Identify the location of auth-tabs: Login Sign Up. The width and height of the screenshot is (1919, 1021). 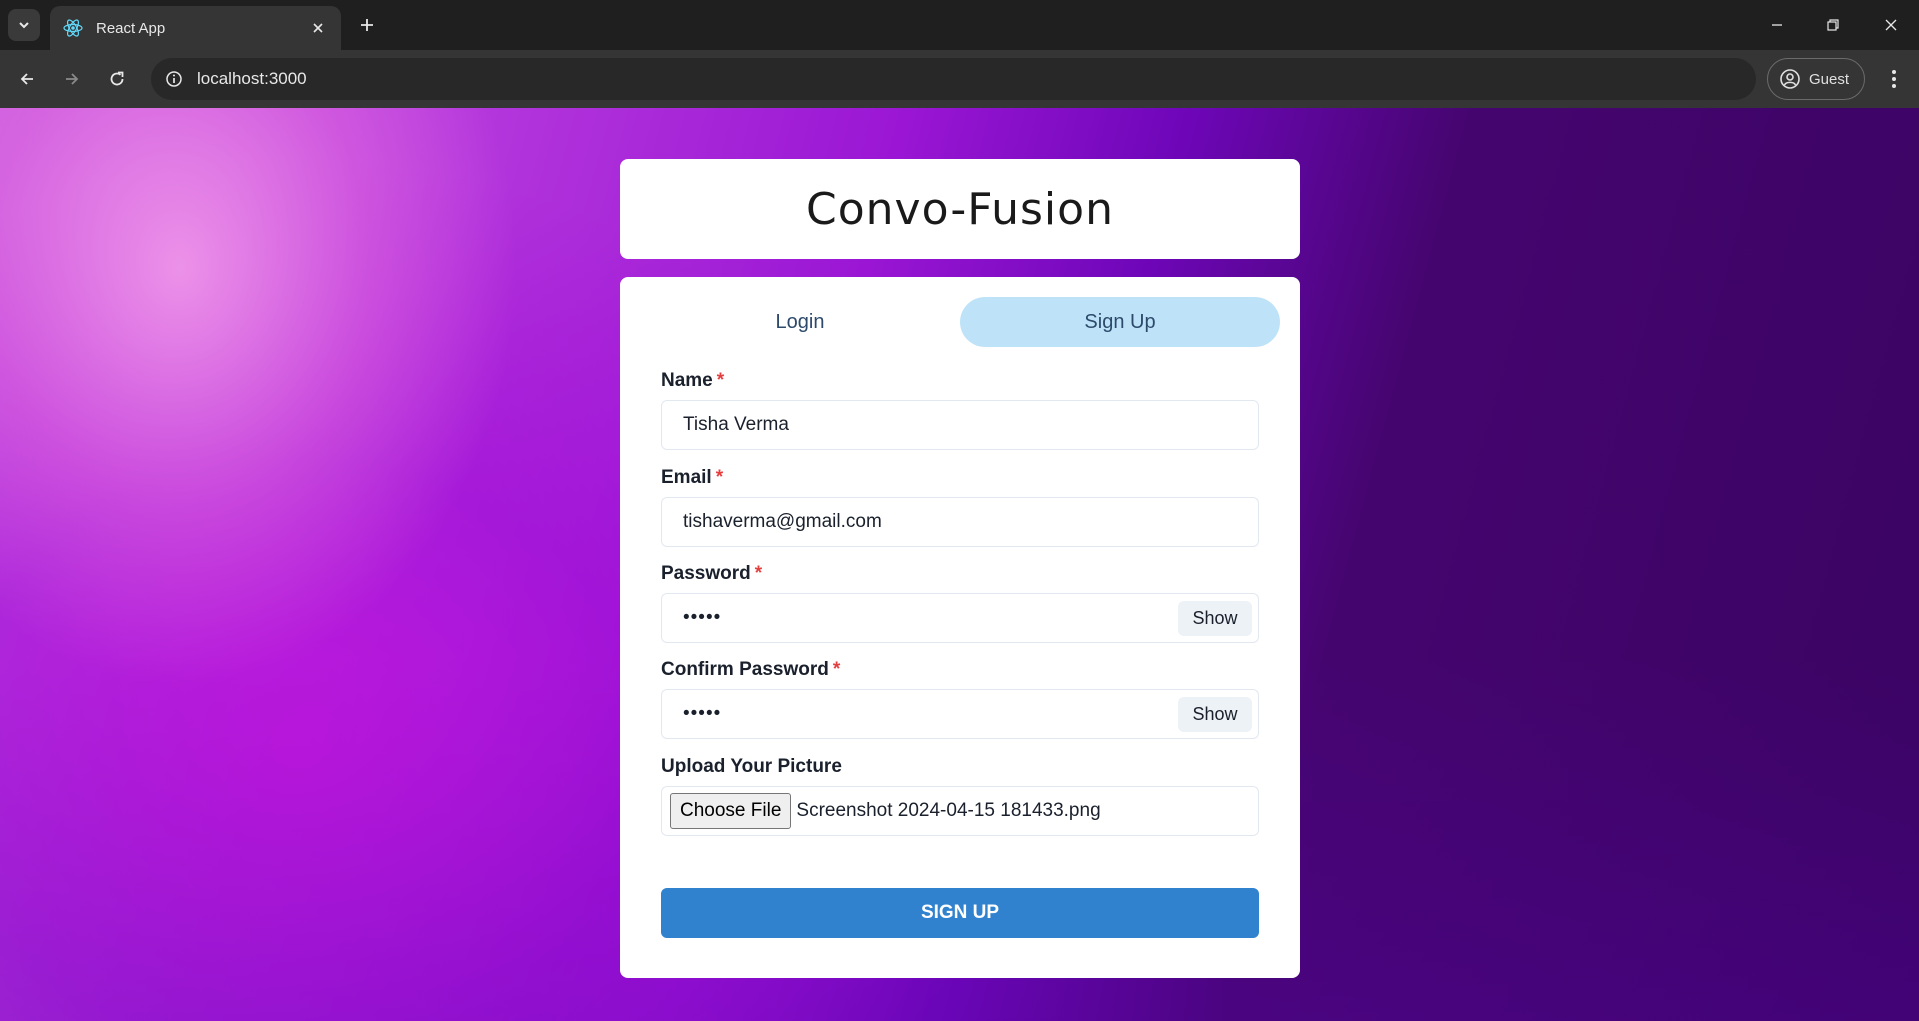
(960, 322).